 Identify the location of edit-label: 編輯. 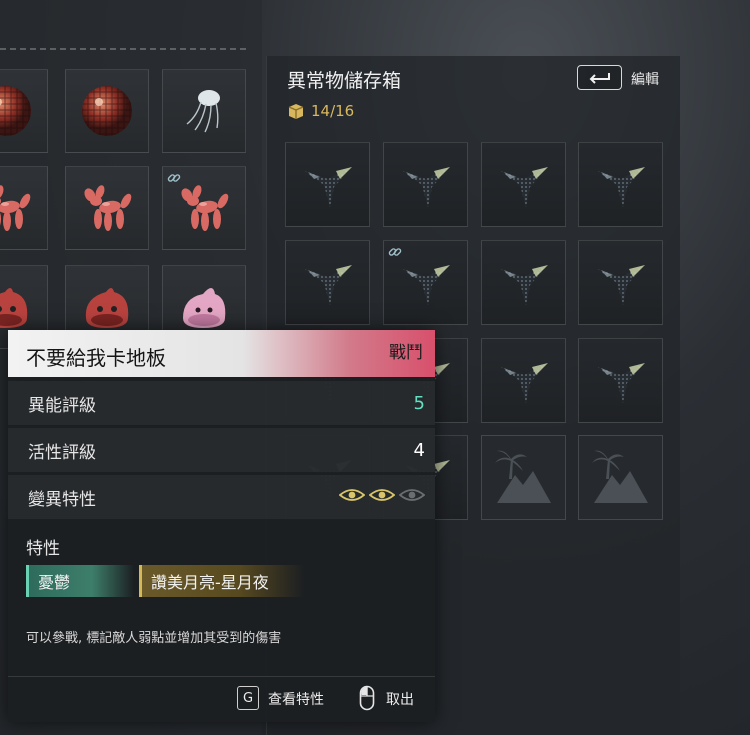
(645, 79).